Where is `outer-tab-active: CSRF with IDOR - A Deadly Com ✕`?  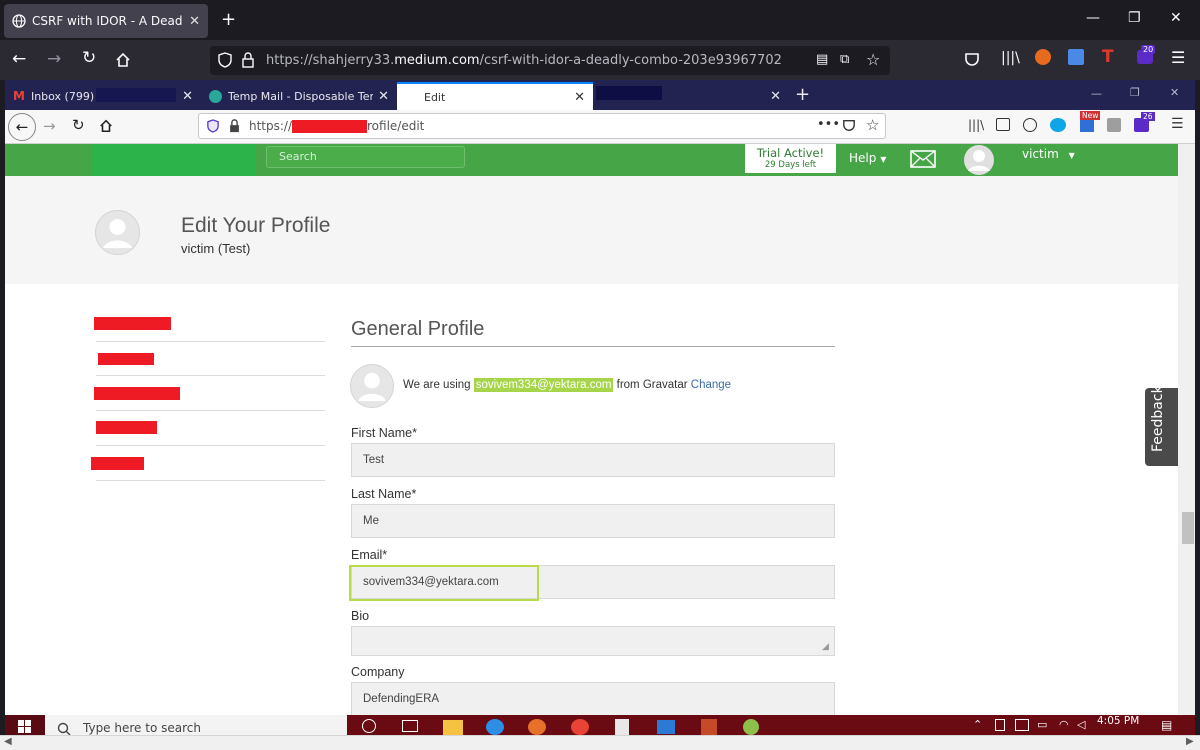 outer-tab-active: CSRF with IDOR - A Deadly Com ✕ is located at coordinates (106, 21).